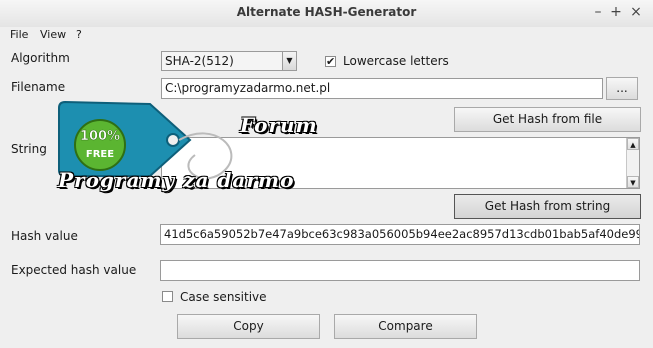 Image resolution: width=653 pixels, height=348 pixels. What do you see at coordinates (396, 61) in the screenshot?
I see `lowercase-label: Lowercase letters` at bounding box center [396, 61].